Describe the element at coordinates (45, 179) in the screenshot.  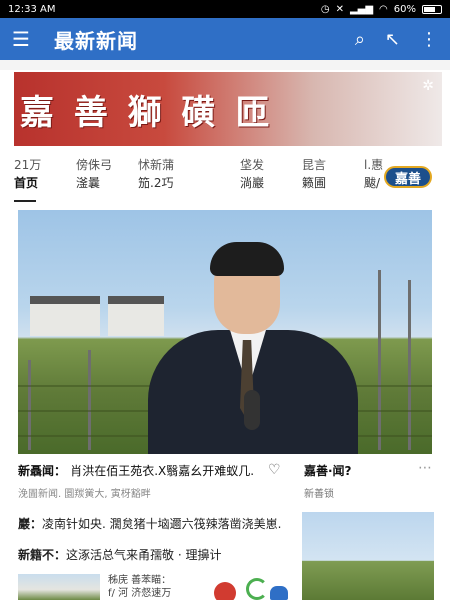
I see `tab-home: 21万 首页` at that location.